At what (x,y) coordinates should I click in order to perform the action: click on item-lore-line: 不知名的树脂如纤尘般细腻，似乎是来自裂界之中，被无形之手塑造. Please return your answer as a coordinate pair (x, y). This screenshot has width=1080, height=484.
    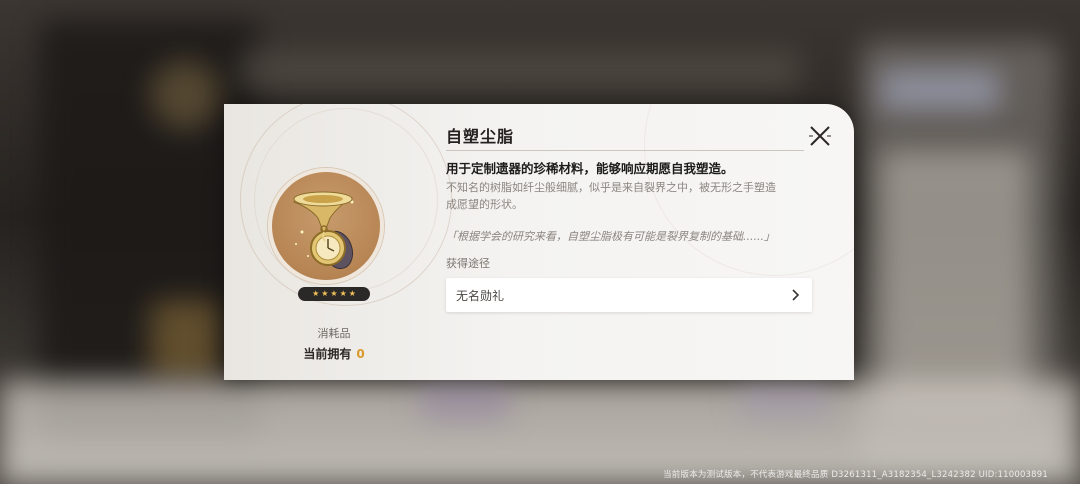
    Looking at the image, I should click on (611, 187).